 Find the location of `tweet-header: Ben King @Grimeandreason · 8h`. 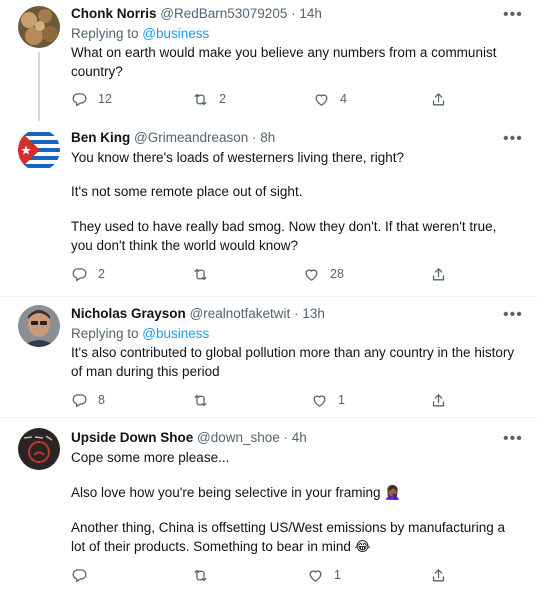

tweet-header: Ben King @Grimeandreason · 8h is located at coordinates (173, 137).